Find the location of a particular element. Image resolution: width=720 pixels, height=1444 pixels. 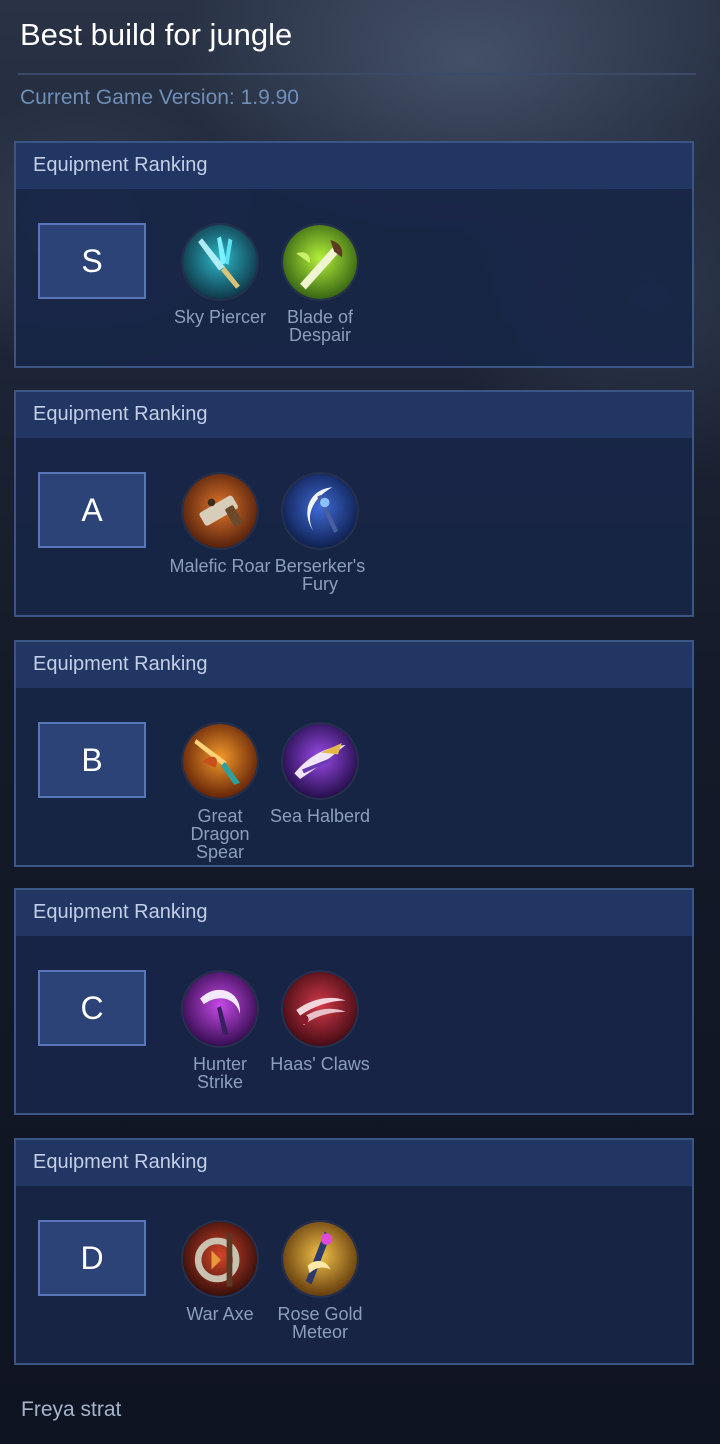

tier-badge-b: B is located at coordinates (92, 760).